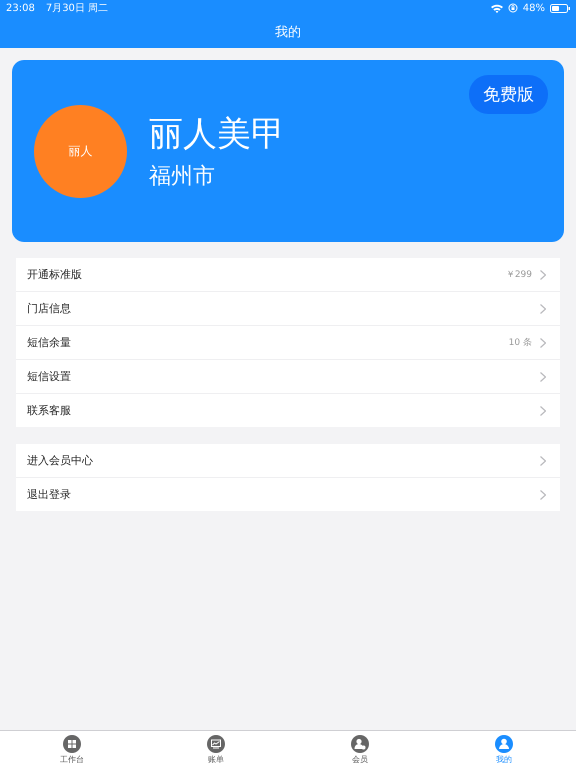 Image resolution: width=576 pixels, height=768 pixels. I want to click on menu-item: 门店信息, so click(288, 309).